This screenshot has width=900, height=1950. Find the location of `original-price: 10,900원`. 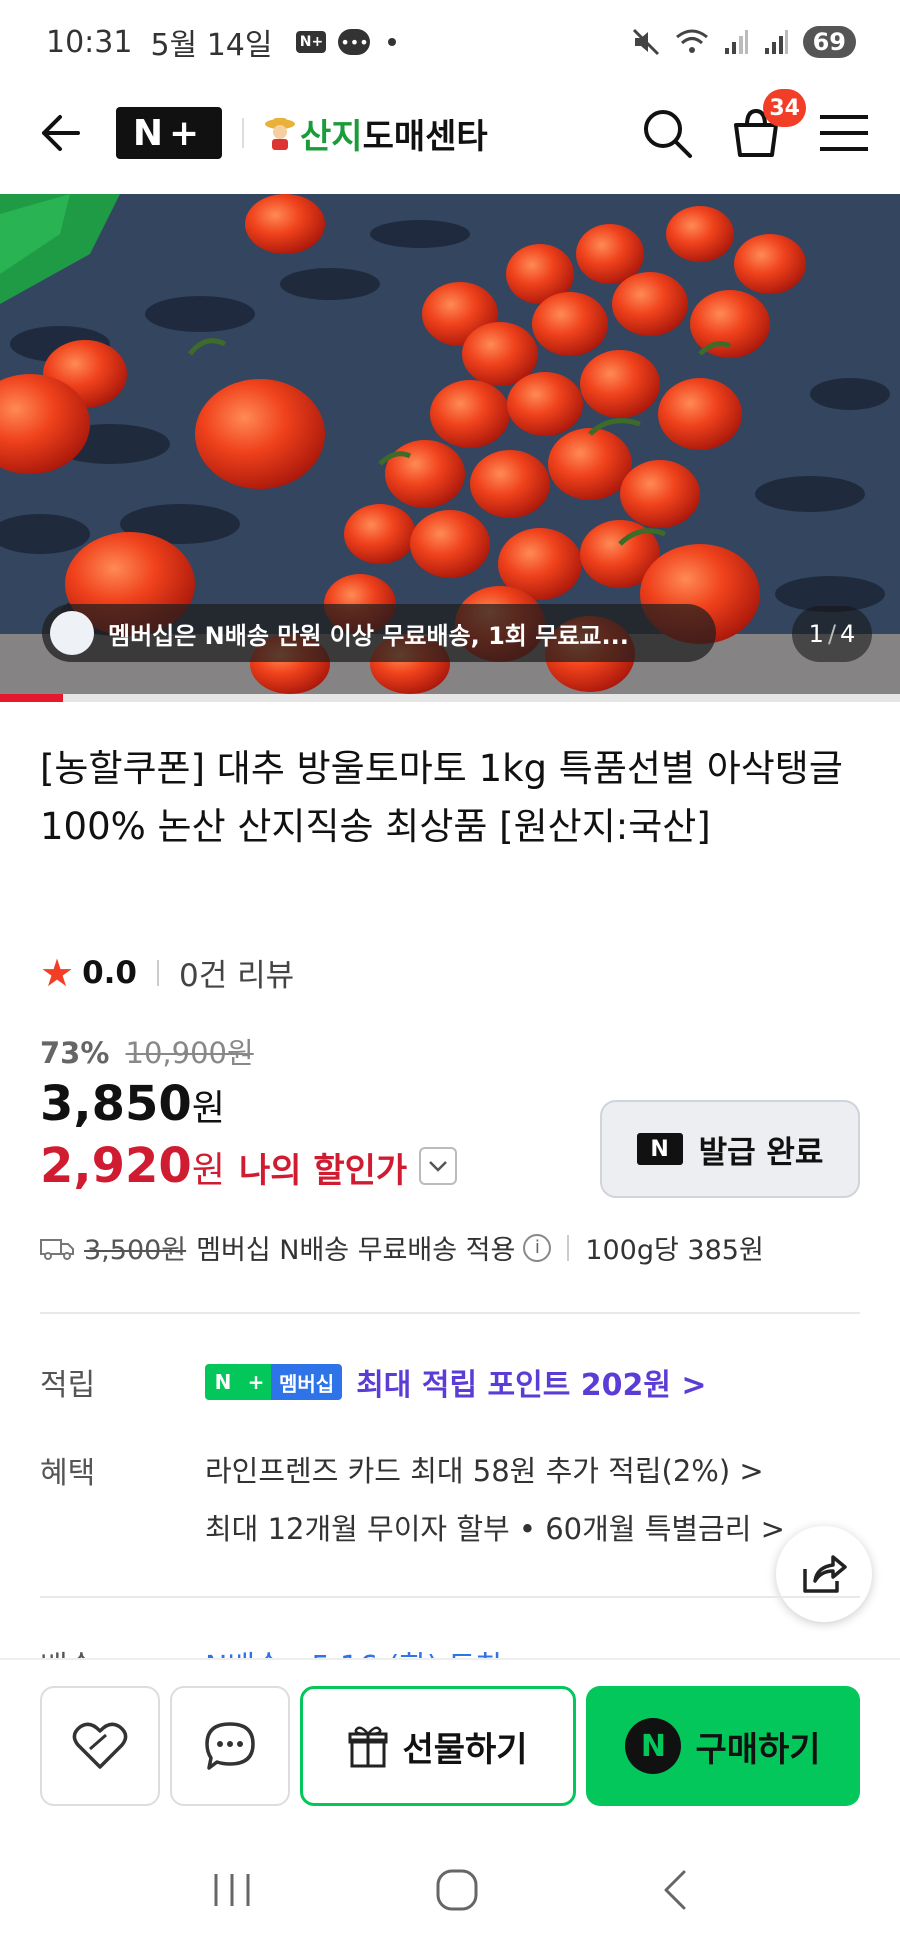

original-price: 10,900원 is located at coordinates (189, 1053).